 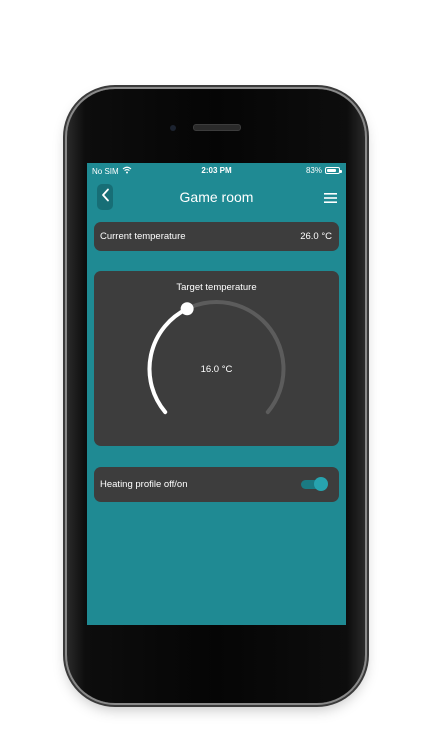 I want to click on dial-progress, so click(x=168, y=360).